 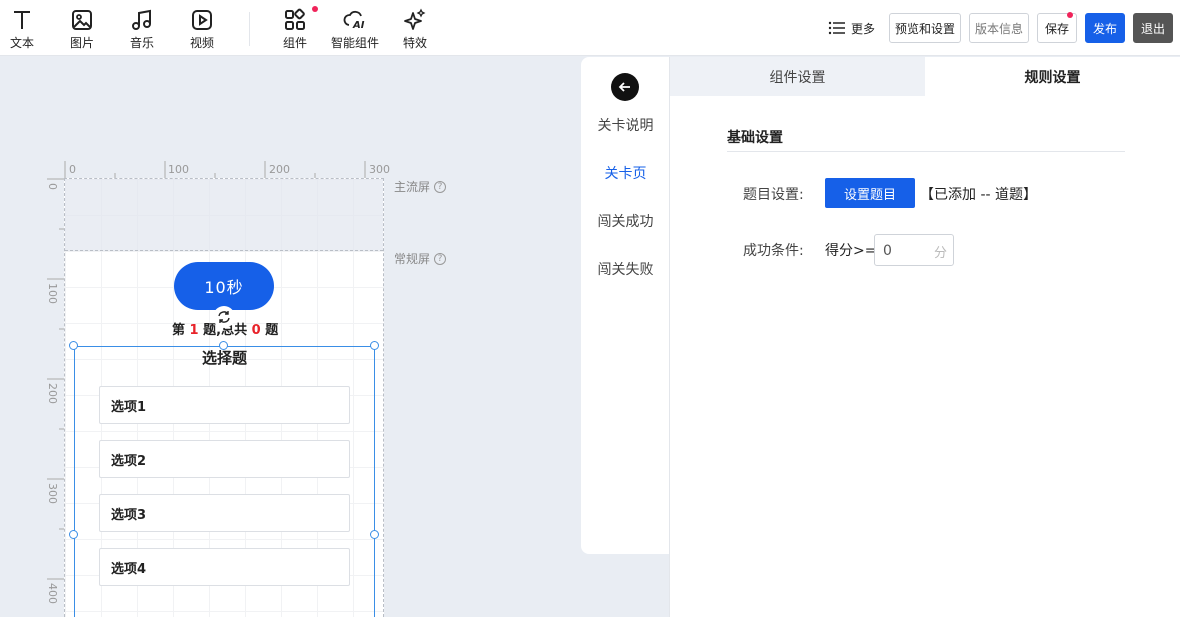 I want to click on tool-label: 智能组件, so click(x=354, y=43).